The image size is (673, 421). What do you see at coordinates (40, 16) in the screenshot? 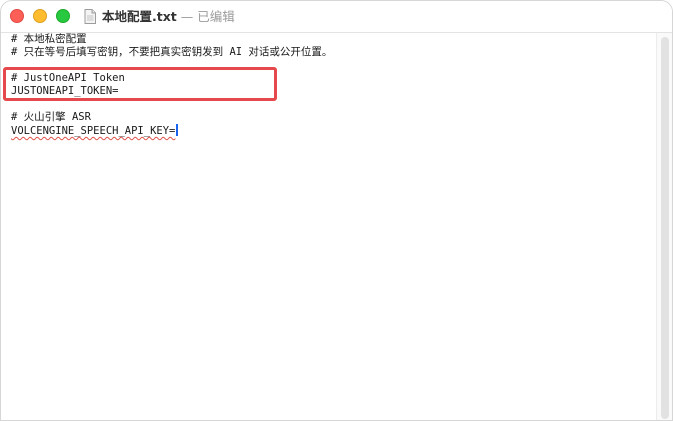
I see `minimize-window-button` at bounding box center [40, 16].